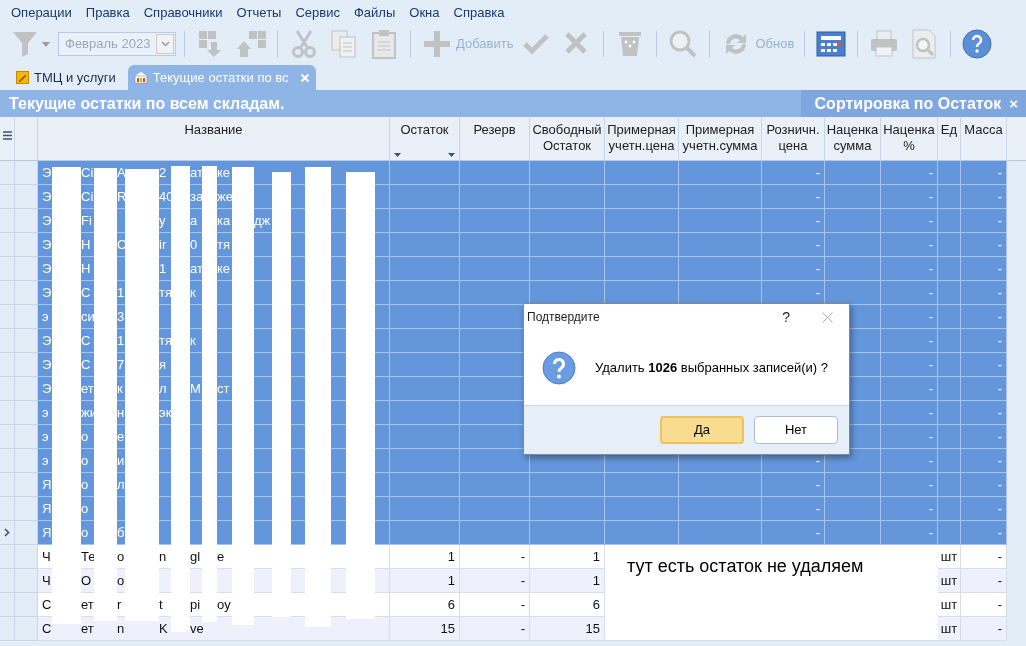 This screenshot has width=1026, height=646. Describe the element at coordinates (949, 138) in the screenshot. I see `column-header: Ед` at that location.